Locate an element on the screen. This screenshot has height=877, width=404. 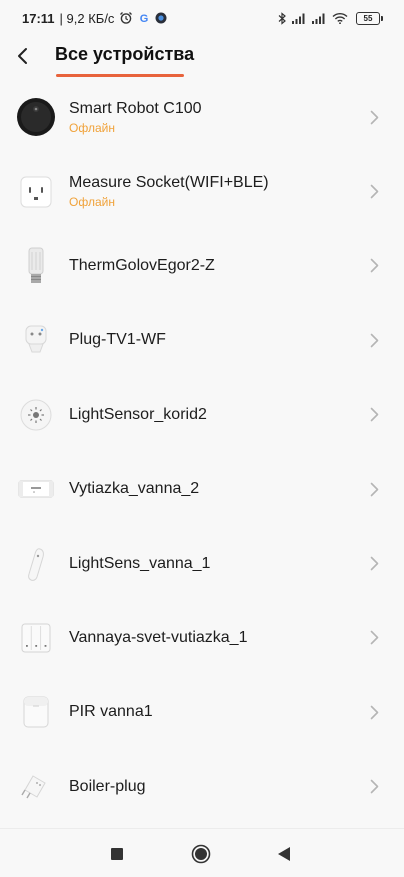
device-name: LightSens_vanna_1 is located at coordinates (140, 563).